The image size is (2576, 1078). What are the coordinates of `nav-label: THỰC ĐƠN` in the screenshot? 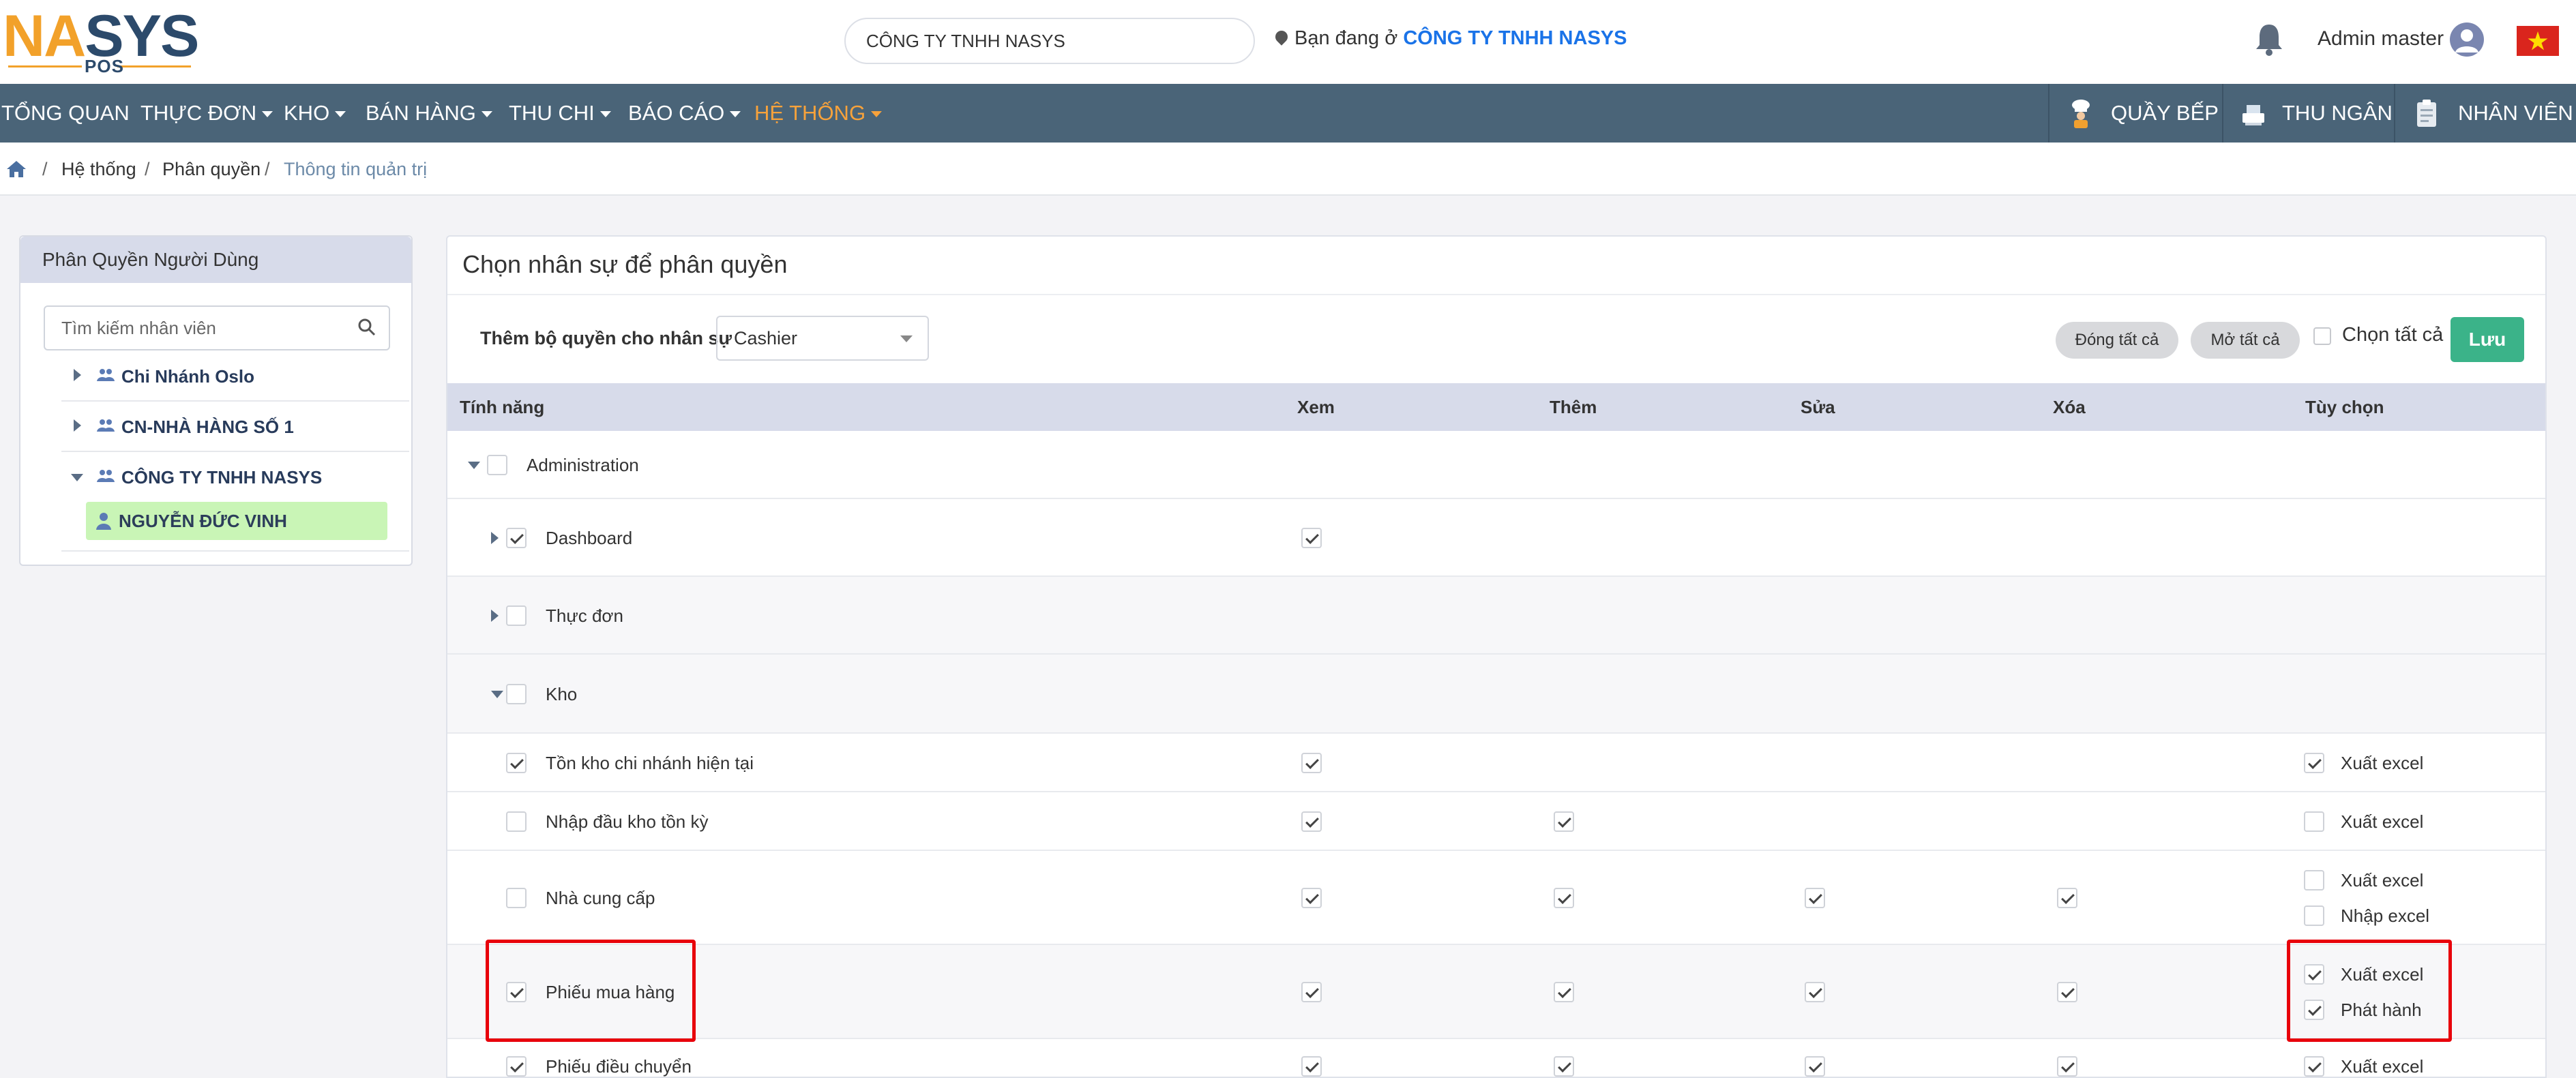 It's located at (198, 113).